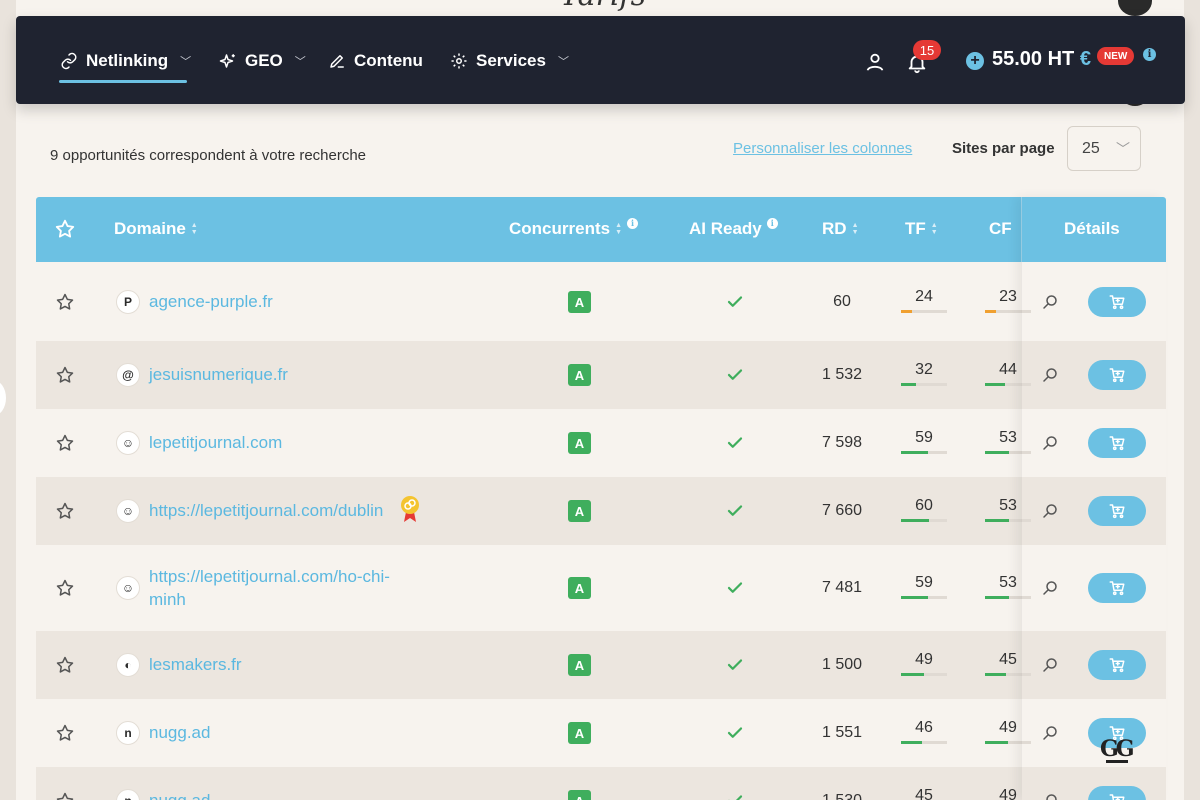 The height and width of the screenshot is (800, 1200). I want to click on domain-link: https://lepetitjournal.com/dublin, so click(284, 510).